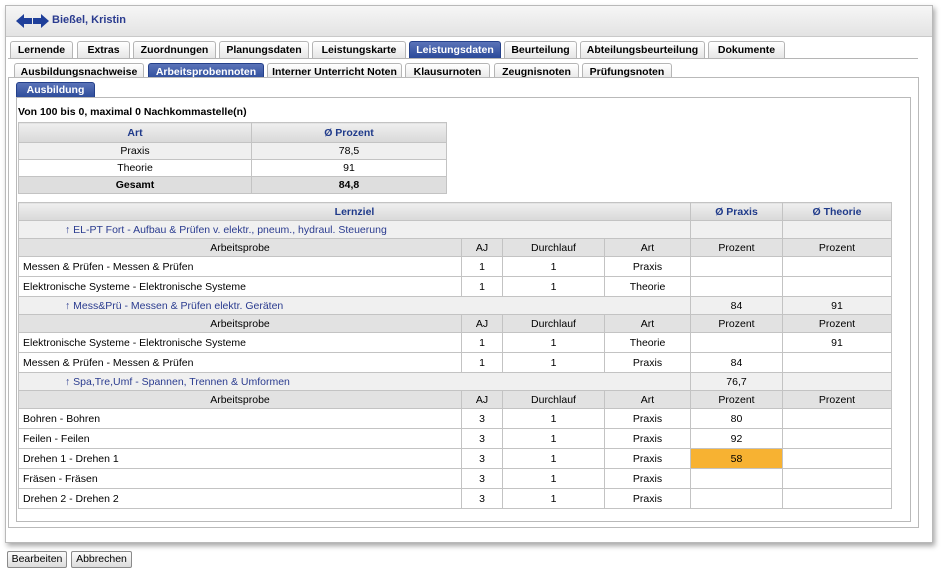 The width and height of the screenshot is (943, 583). What do you see at coordinates (746, 49) in the screenshot?
I see `tab-dokumente: Dokumente` at bounding box center [746, 49].